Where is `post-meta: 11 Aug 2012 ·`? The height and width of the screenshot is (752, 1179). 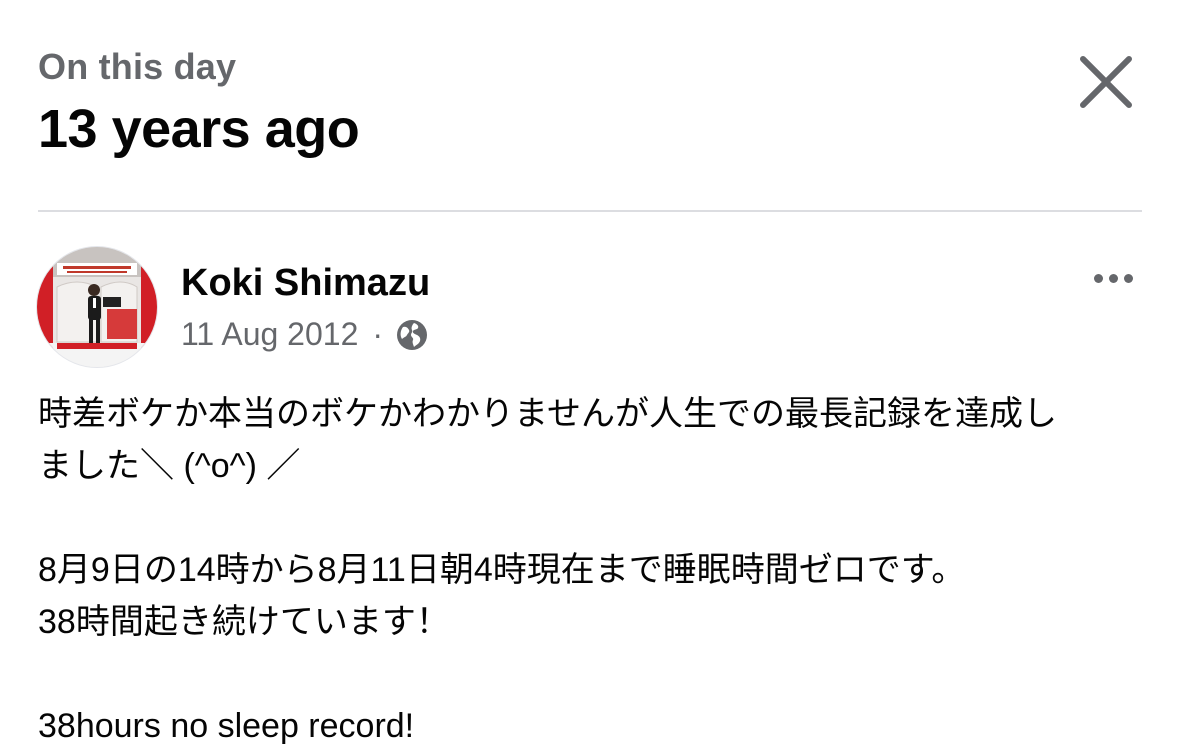
post-meta: 11 Aug 2012 · is located at coordinates (305, 334).